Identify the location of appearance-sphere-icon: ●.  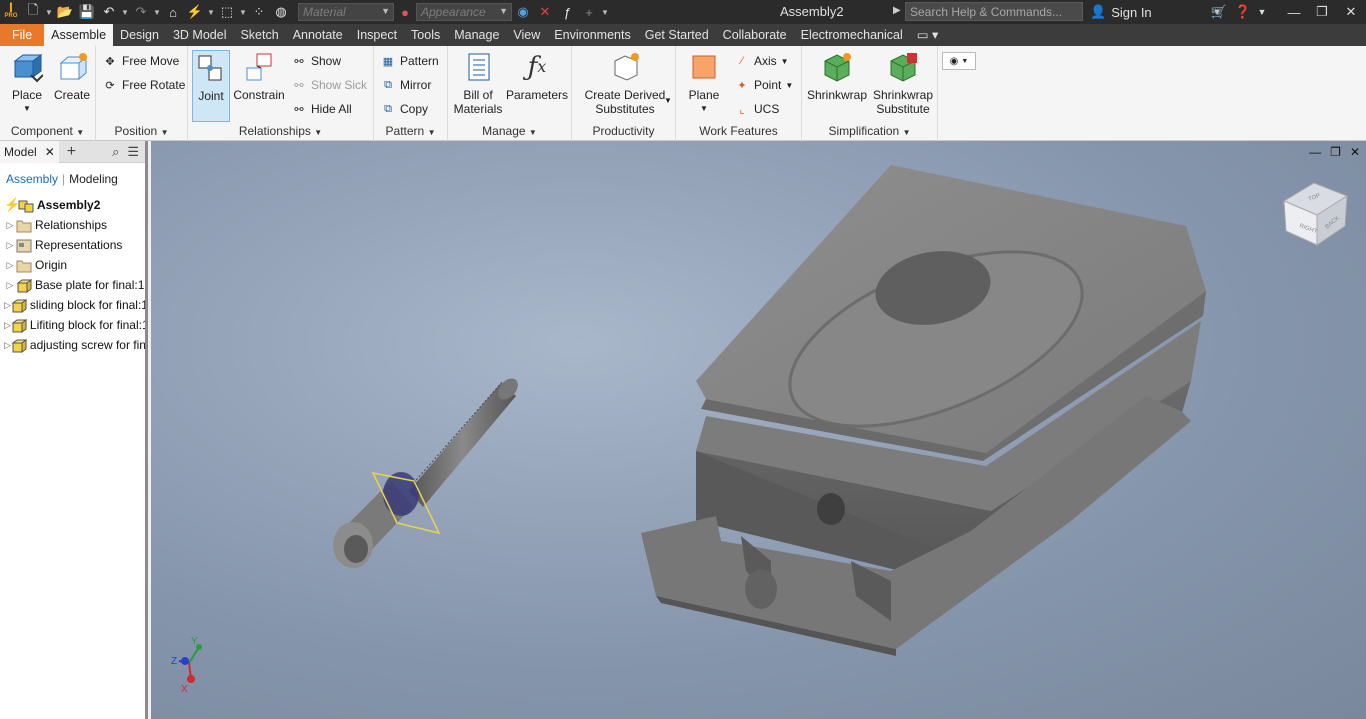
(405, 12).